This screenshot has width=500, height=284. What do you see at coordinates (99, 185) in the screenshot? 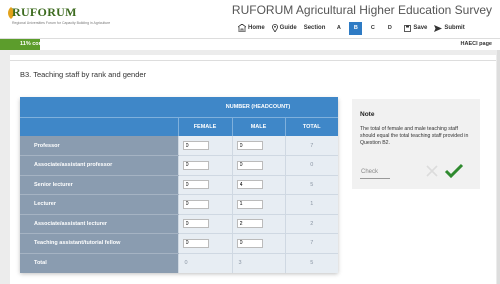
I see `row-label: Senior lecturer` at bounding box center [99, 185].